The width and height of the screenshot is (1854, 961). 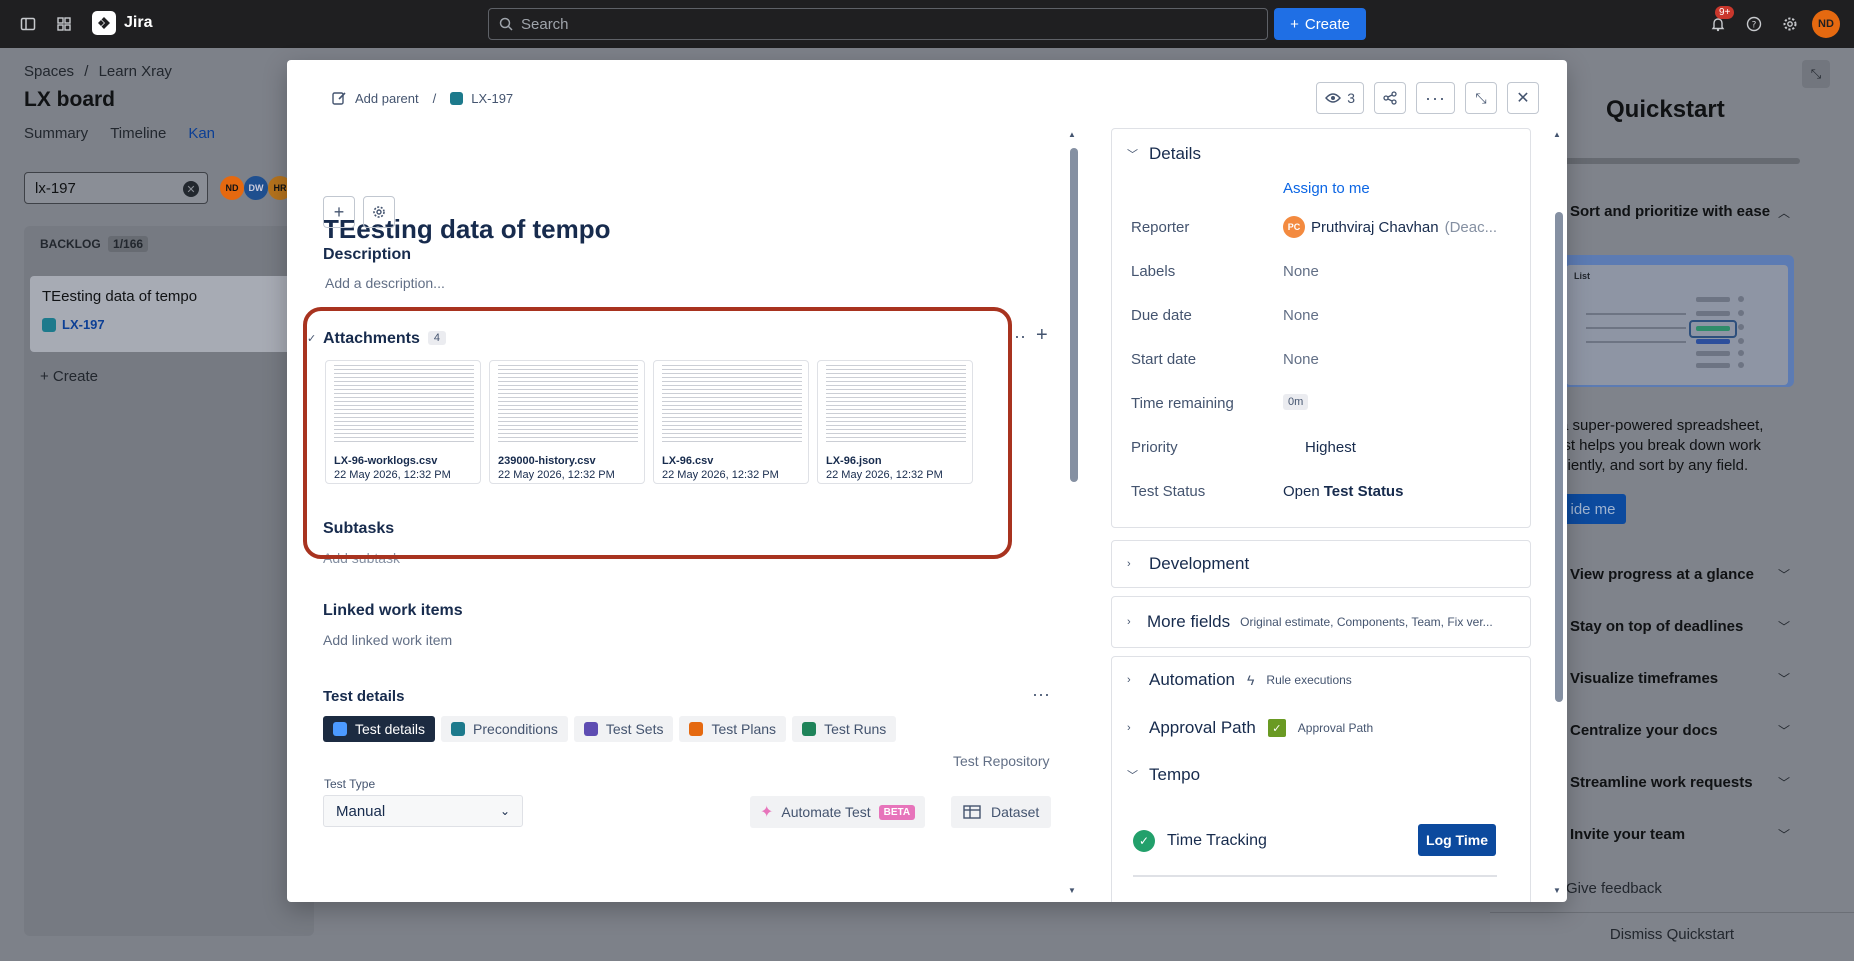 I want to click on board-search-value: lx-197, so click(x=55, y=188).